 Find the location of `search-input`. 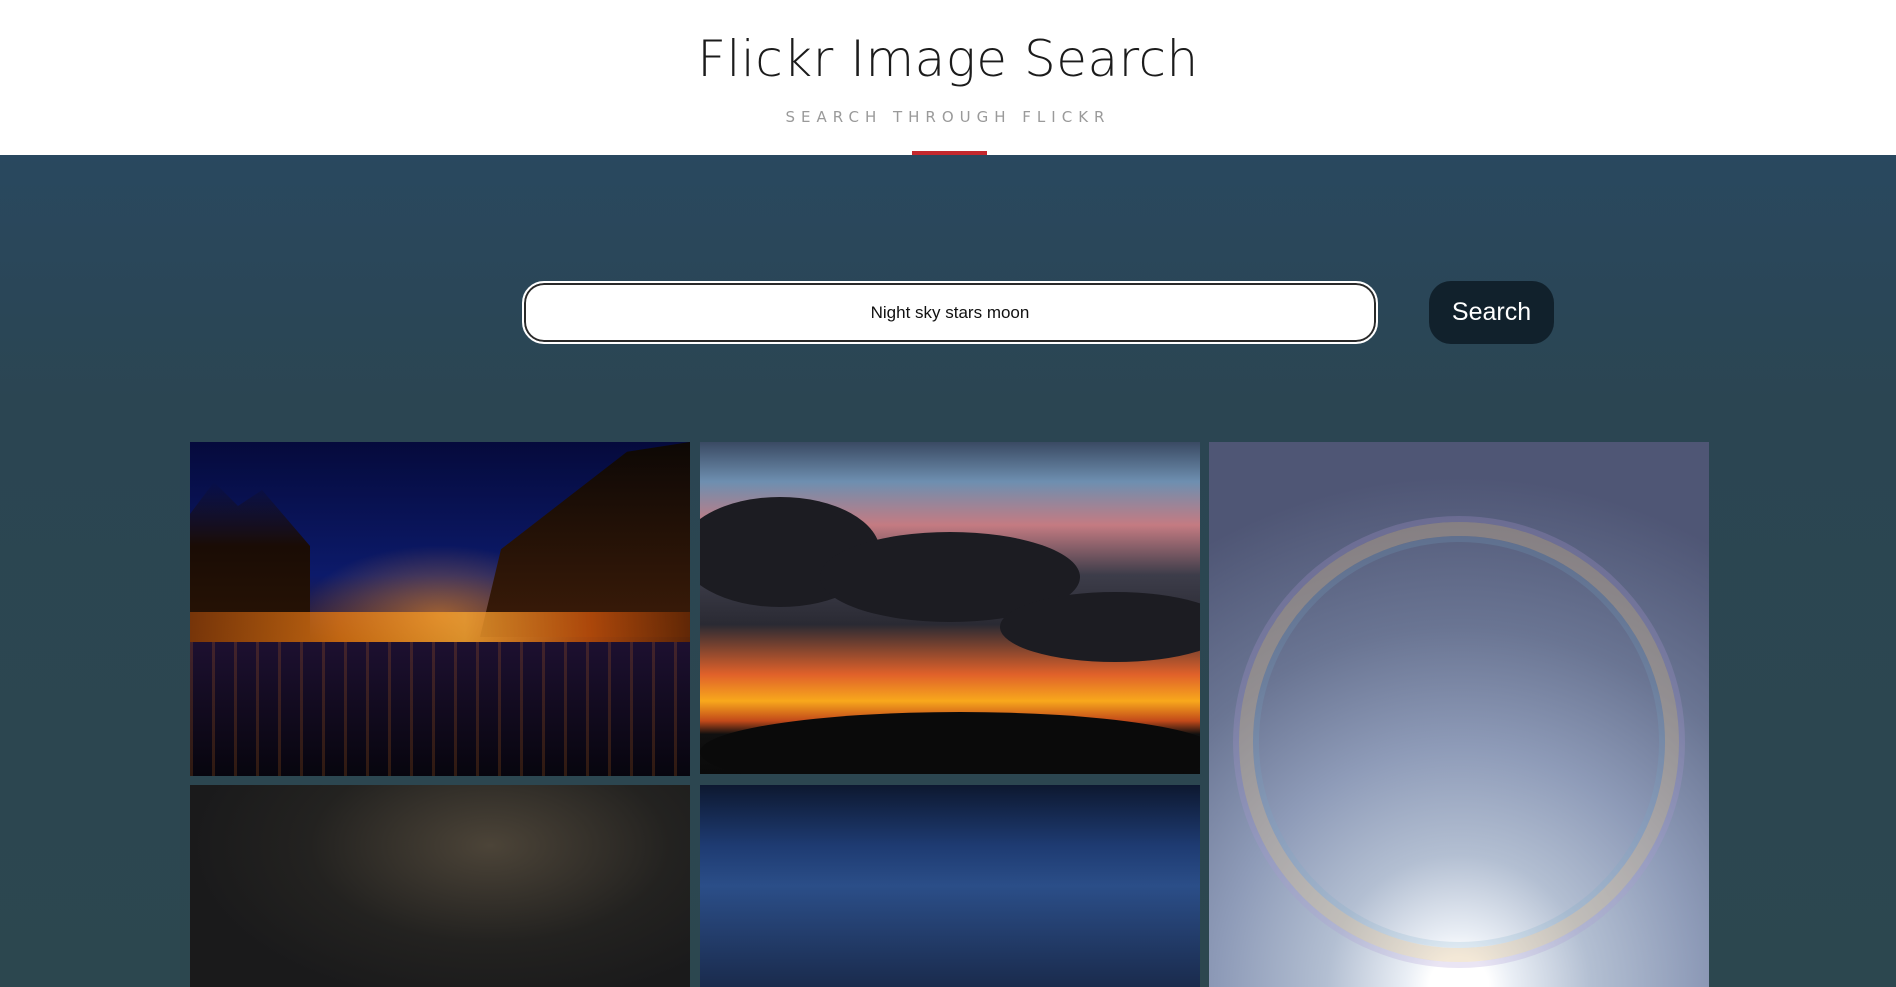

search-input is located at coordinates (950, 312).